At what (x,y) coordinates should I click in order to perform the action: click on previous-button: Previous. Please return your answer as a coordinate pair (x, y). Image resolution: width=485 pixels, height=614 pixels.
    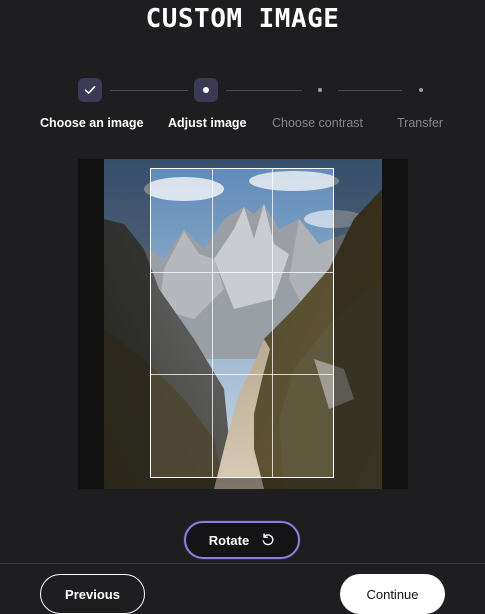
    Looking at the image, I should click on (92, 594).